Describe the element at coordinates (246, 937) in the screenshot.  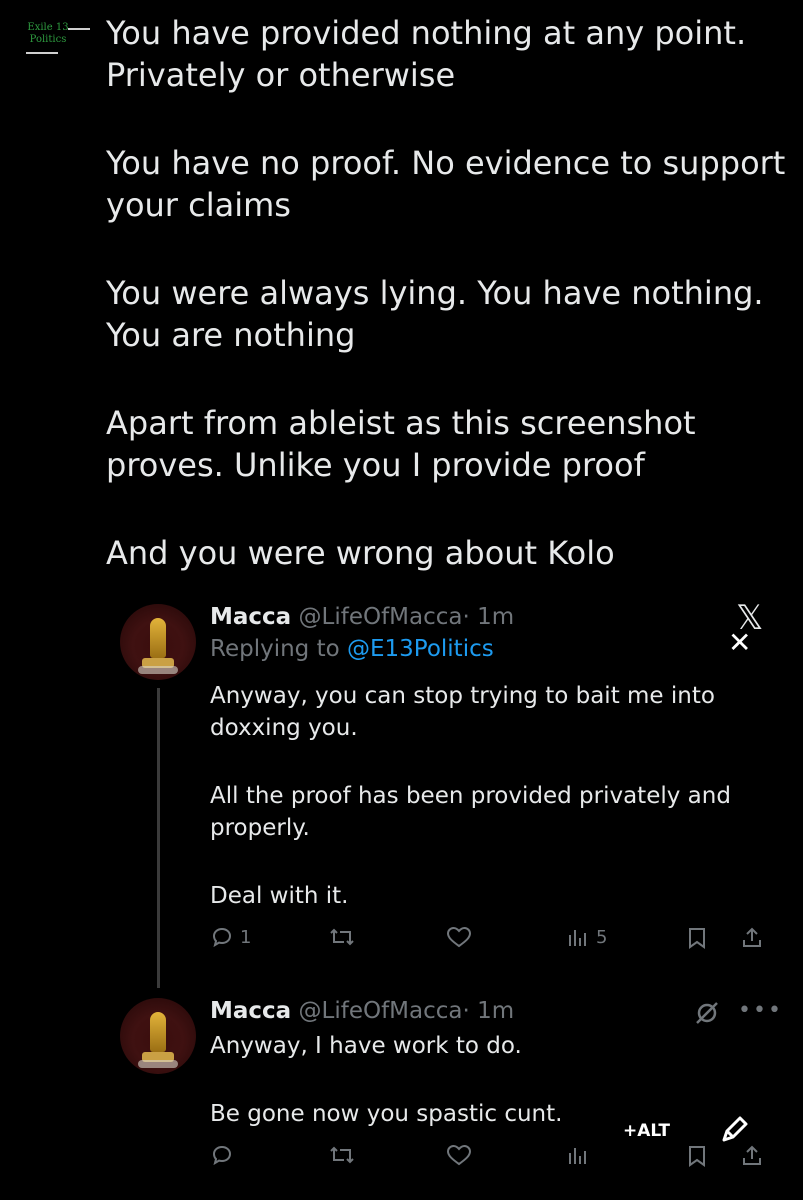
I see `reply-count: 1` at that location.